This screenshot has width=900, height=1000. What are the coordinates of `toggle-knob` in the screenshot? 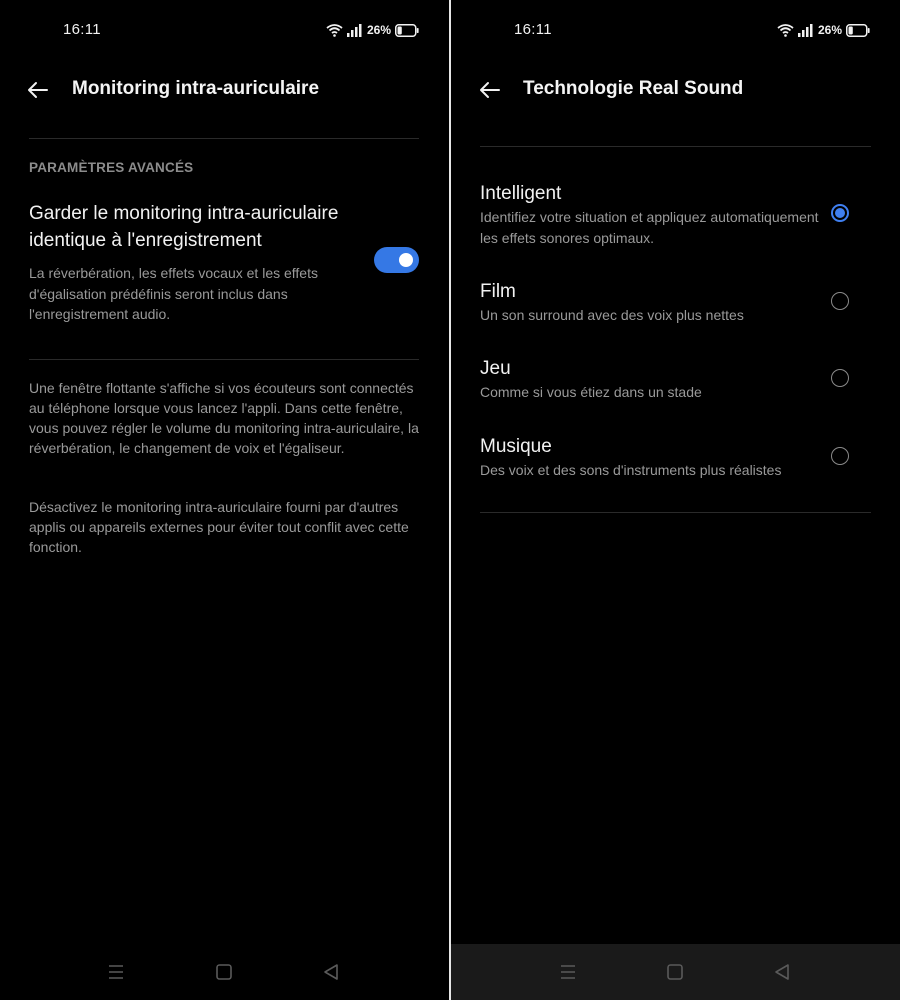 It's located at (406, 260).